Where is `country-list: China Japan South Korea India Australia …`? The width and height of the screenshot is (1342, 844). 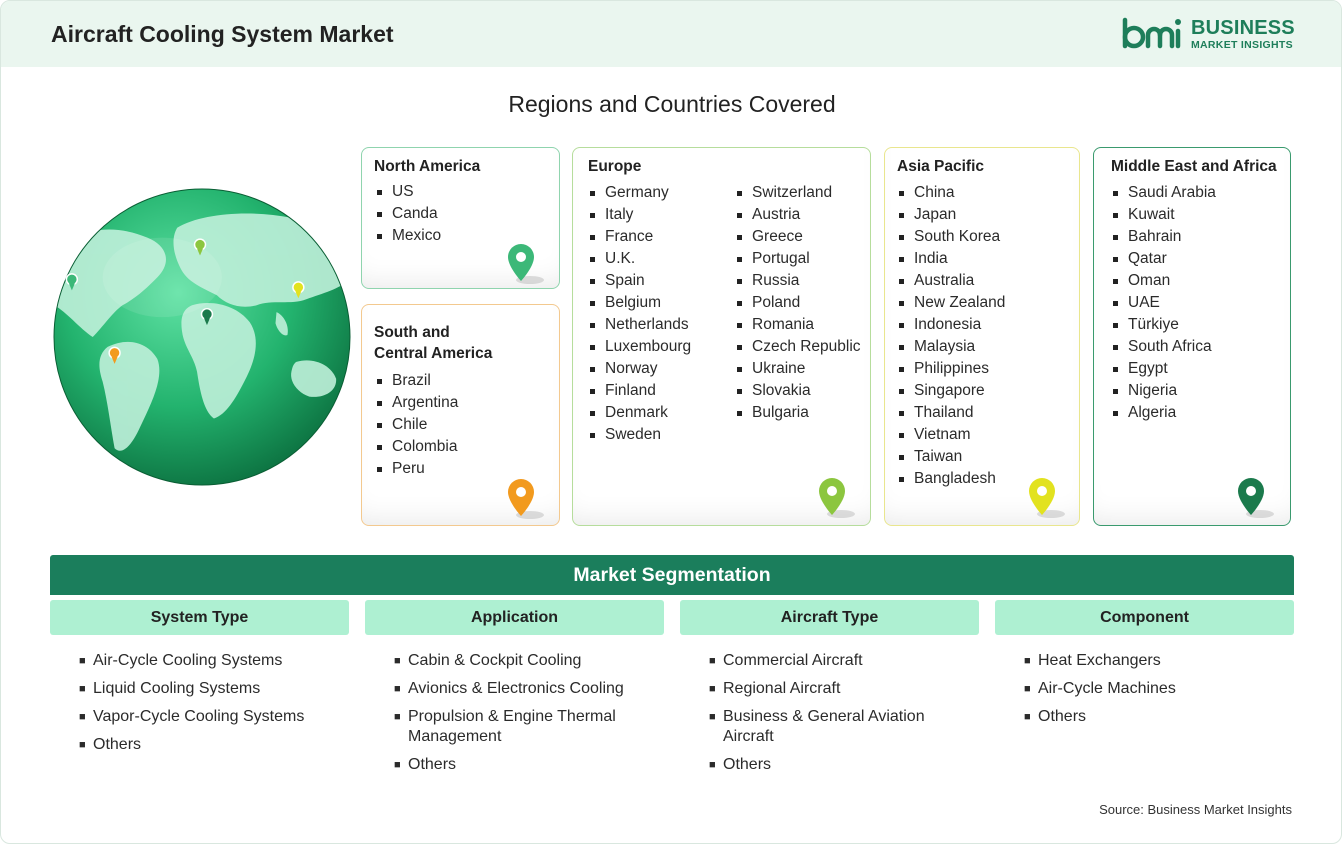 country-list: China Japan South Korea India Australia … is located at coordinates (951, 336).